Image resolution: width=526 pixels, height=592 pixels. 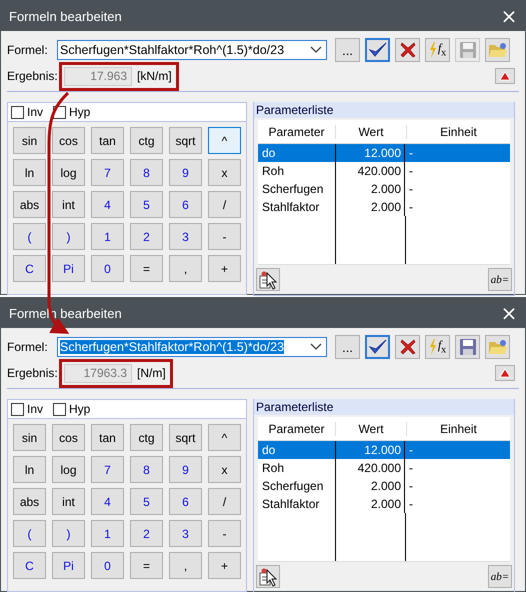 What do you see at coordinates (411, 189) in the screenshot?
I see `table-cell-text: -` at bounding box center [411, 189].